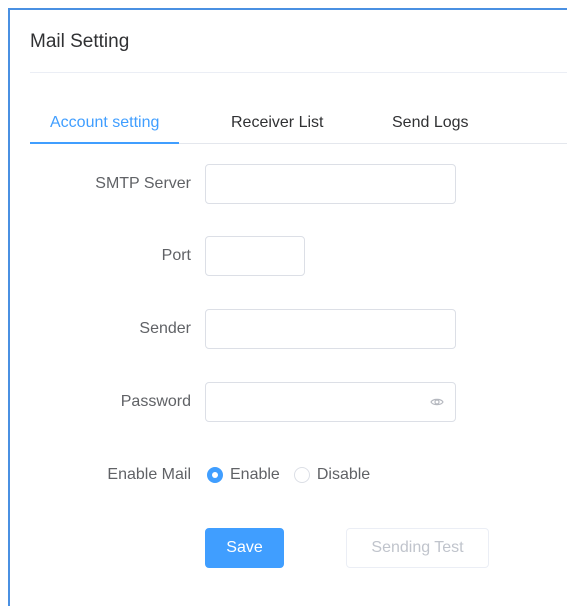  I want to click on tab-send-logs: Send Logs, so click(430, 123).